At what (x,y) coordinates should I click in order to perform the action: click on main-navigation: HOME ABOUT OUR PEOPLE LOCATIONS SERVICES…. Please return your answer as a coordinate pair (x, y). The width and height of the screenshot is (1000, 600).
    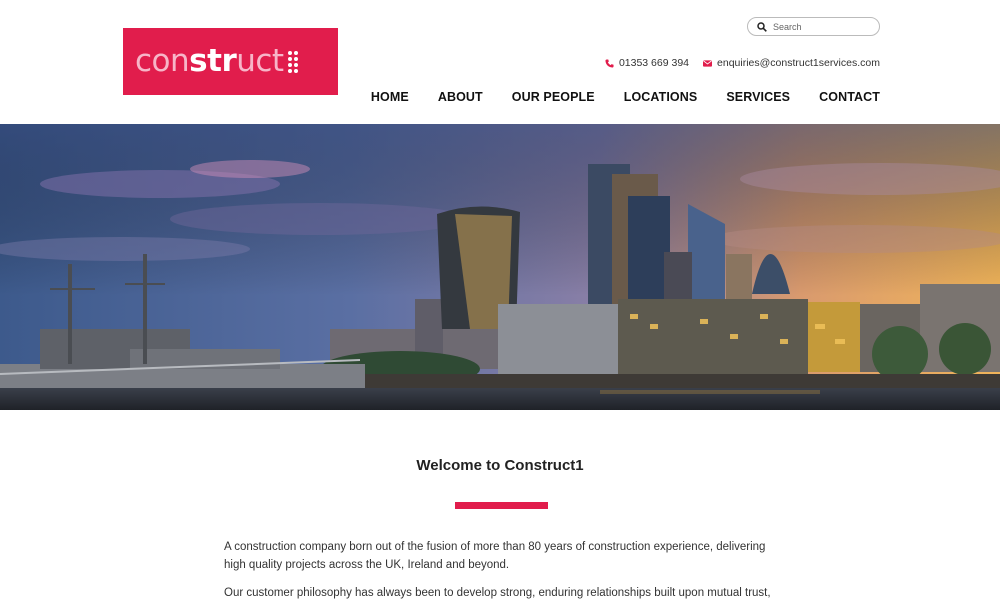
    Looking at the image, I should click on (625, 97).